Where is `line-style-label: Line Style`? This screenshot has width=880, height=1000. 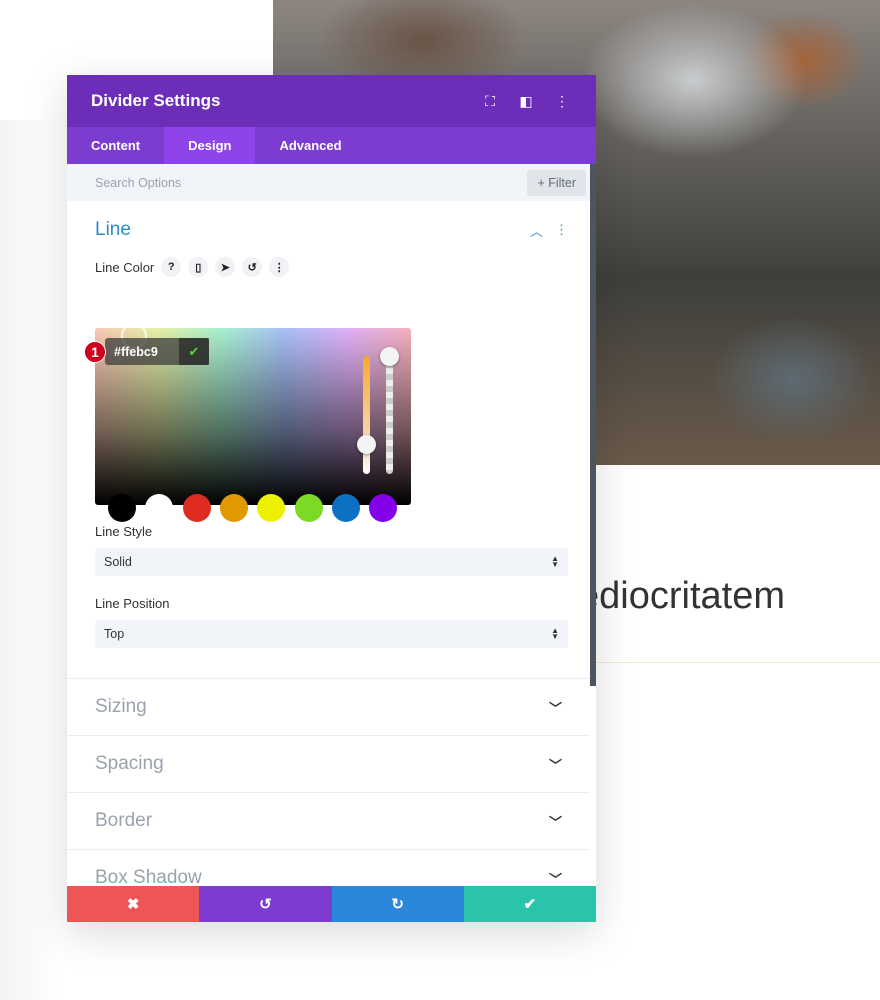 line-style-label: Line Style is located at coordinates (124, 531).